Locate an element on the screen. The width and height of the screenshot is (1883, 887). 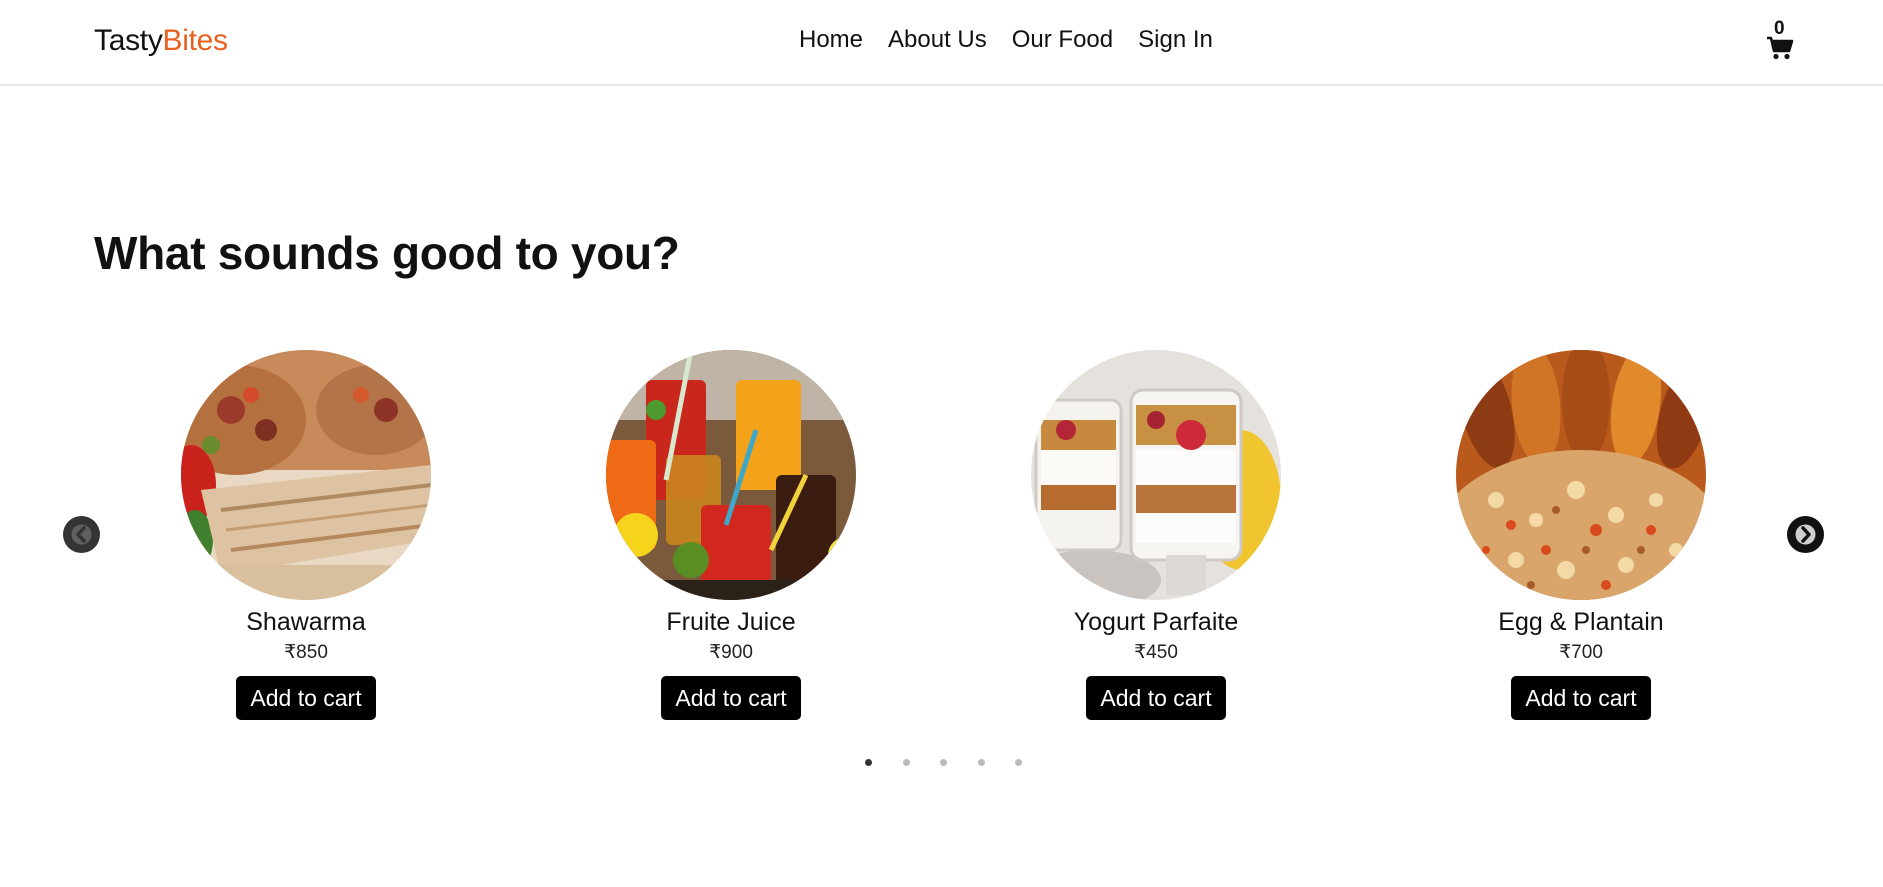
chevron-left-icon is located at coordinates (81, 534).